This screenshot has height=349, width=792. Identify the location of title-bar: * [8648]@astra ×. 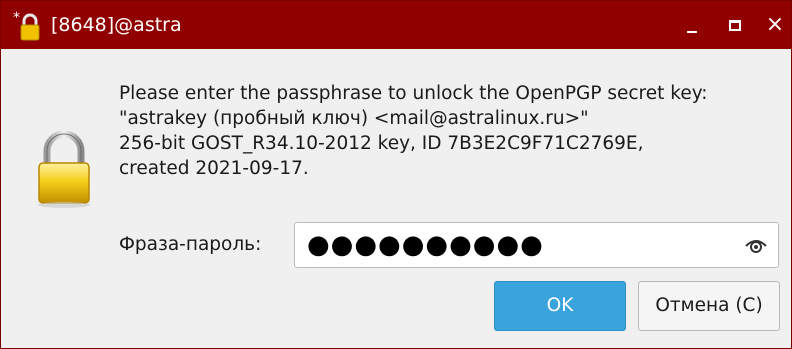
(396, 25).